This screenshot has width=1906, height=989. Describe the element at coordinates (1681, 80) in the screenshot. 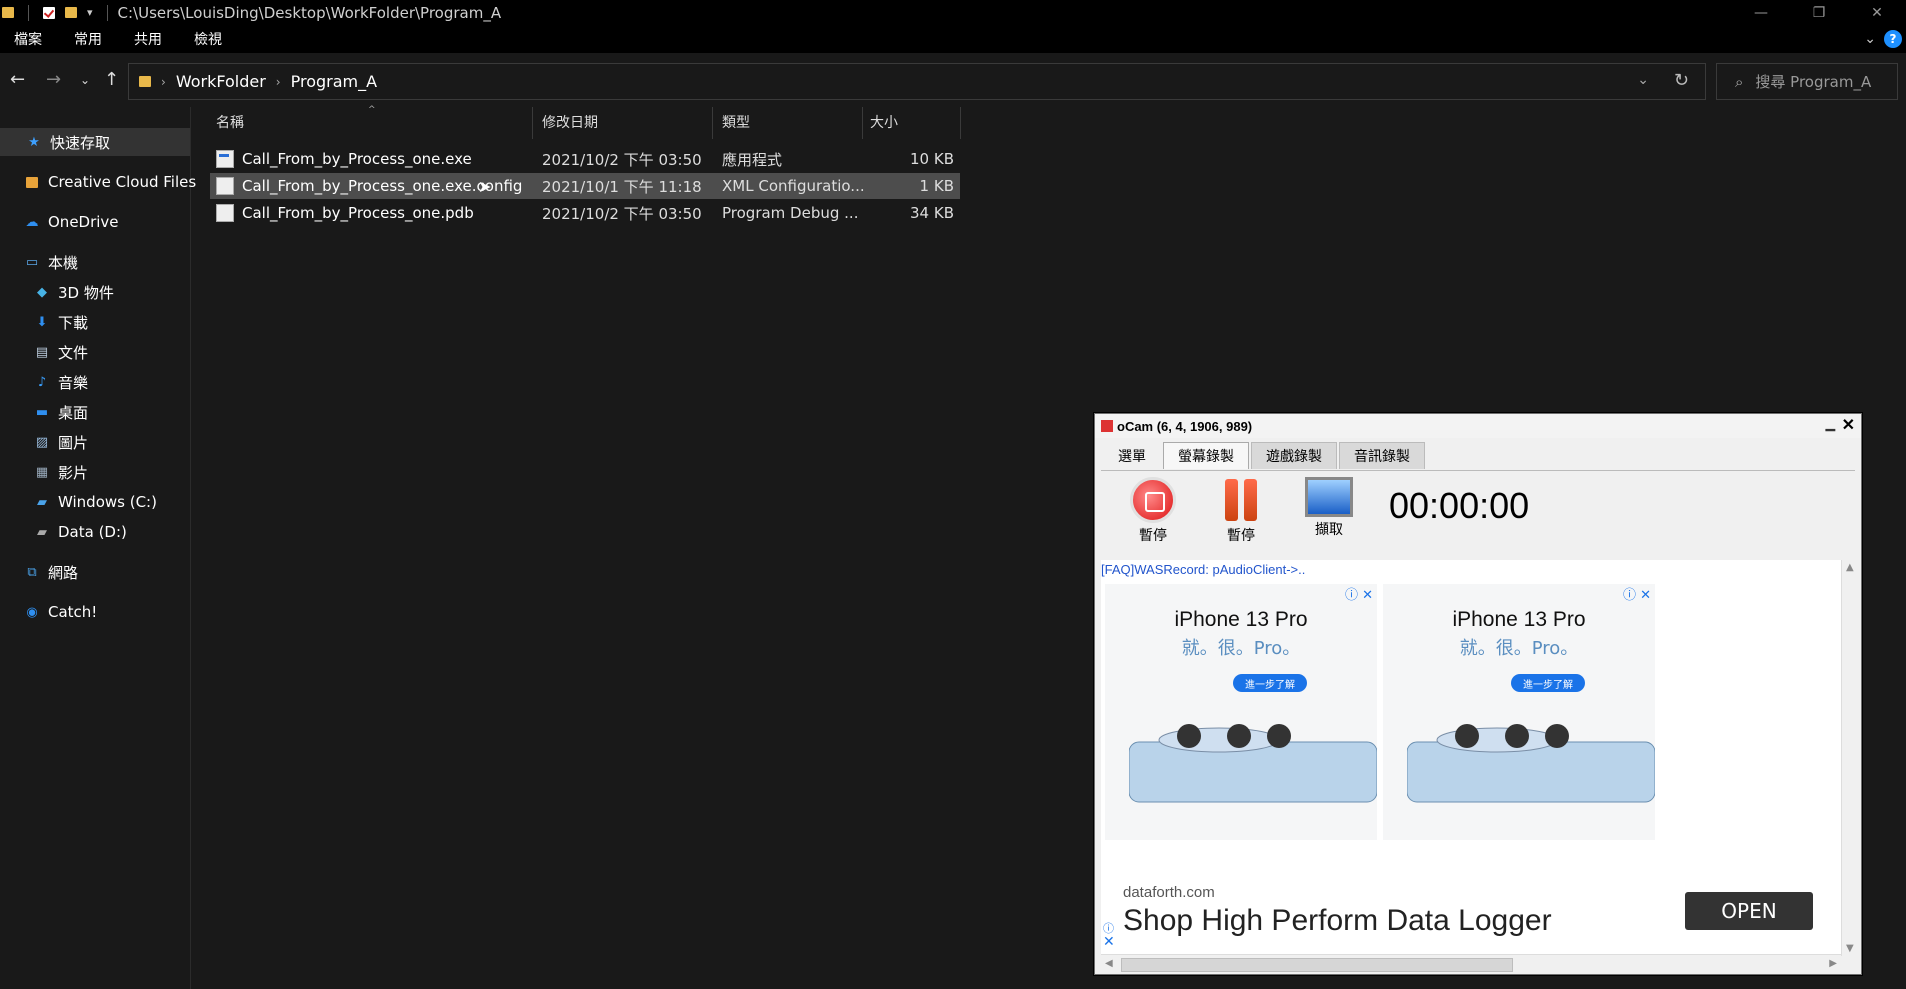

I see `refresh-icon: ↻` at that location.